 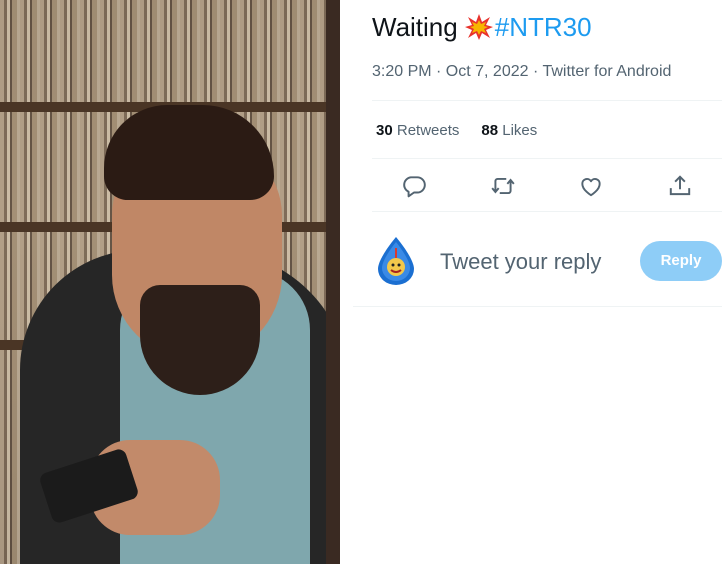 I want to click on photo-edge, so click(x=333, y=282).